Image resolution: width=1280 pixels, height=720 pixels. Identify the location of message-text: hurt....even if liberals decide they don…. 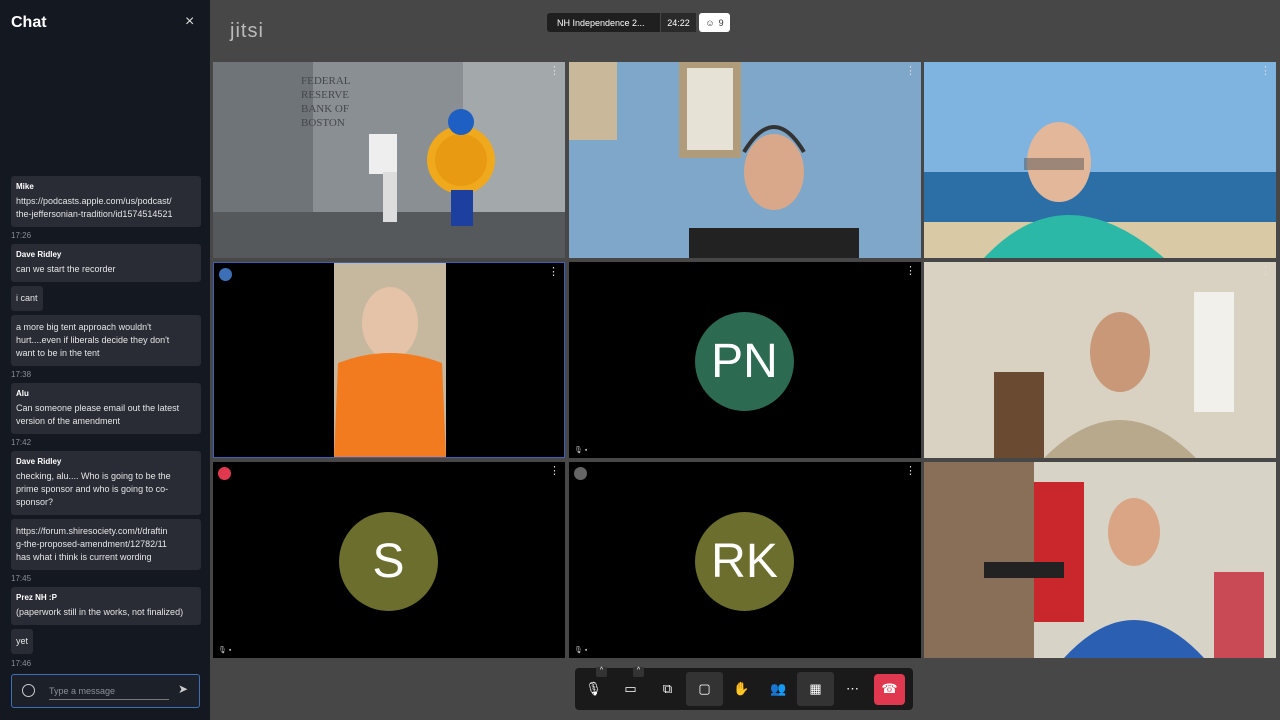
(93, 340).